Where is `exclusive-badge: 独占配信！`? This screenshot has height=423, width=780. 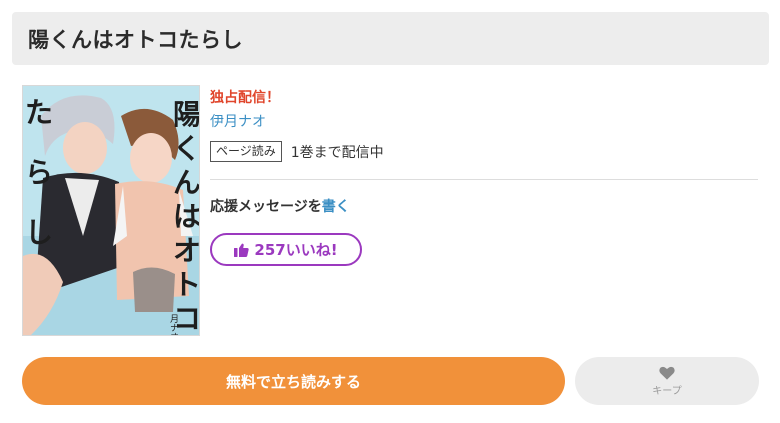 exclusive-badge: 独占配信！ is located at coordinates (245, 98).